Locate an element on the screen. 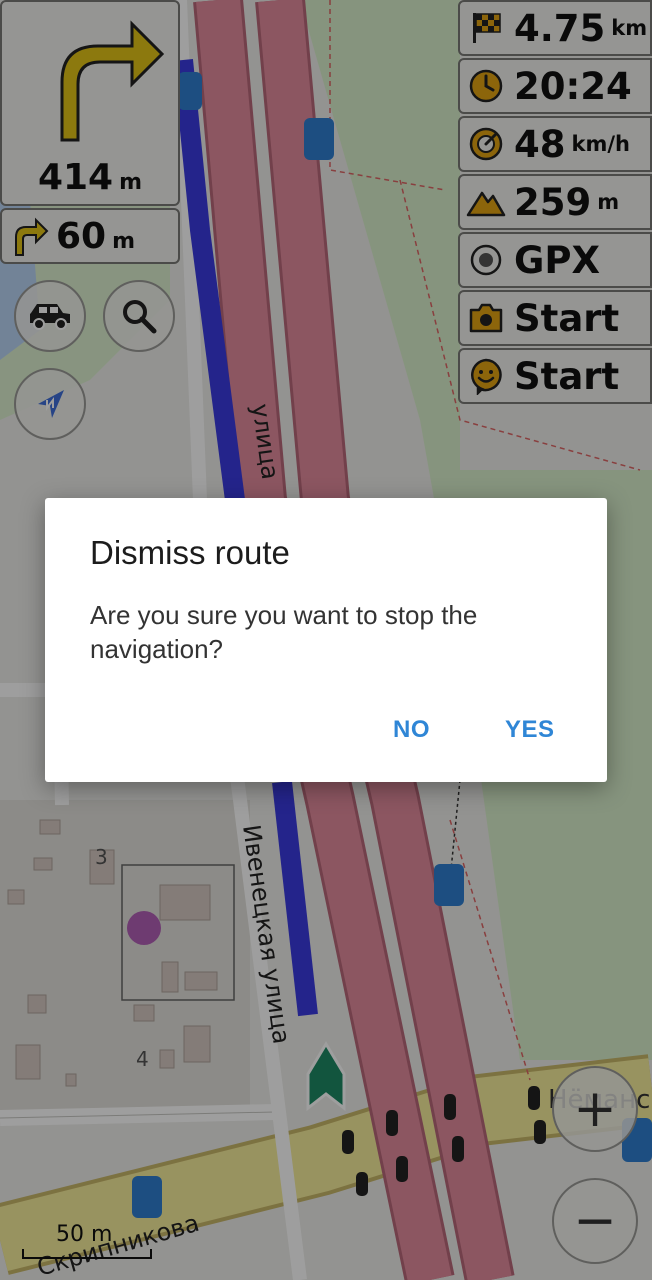  mountain-icon is located at coordinates (486, 204).